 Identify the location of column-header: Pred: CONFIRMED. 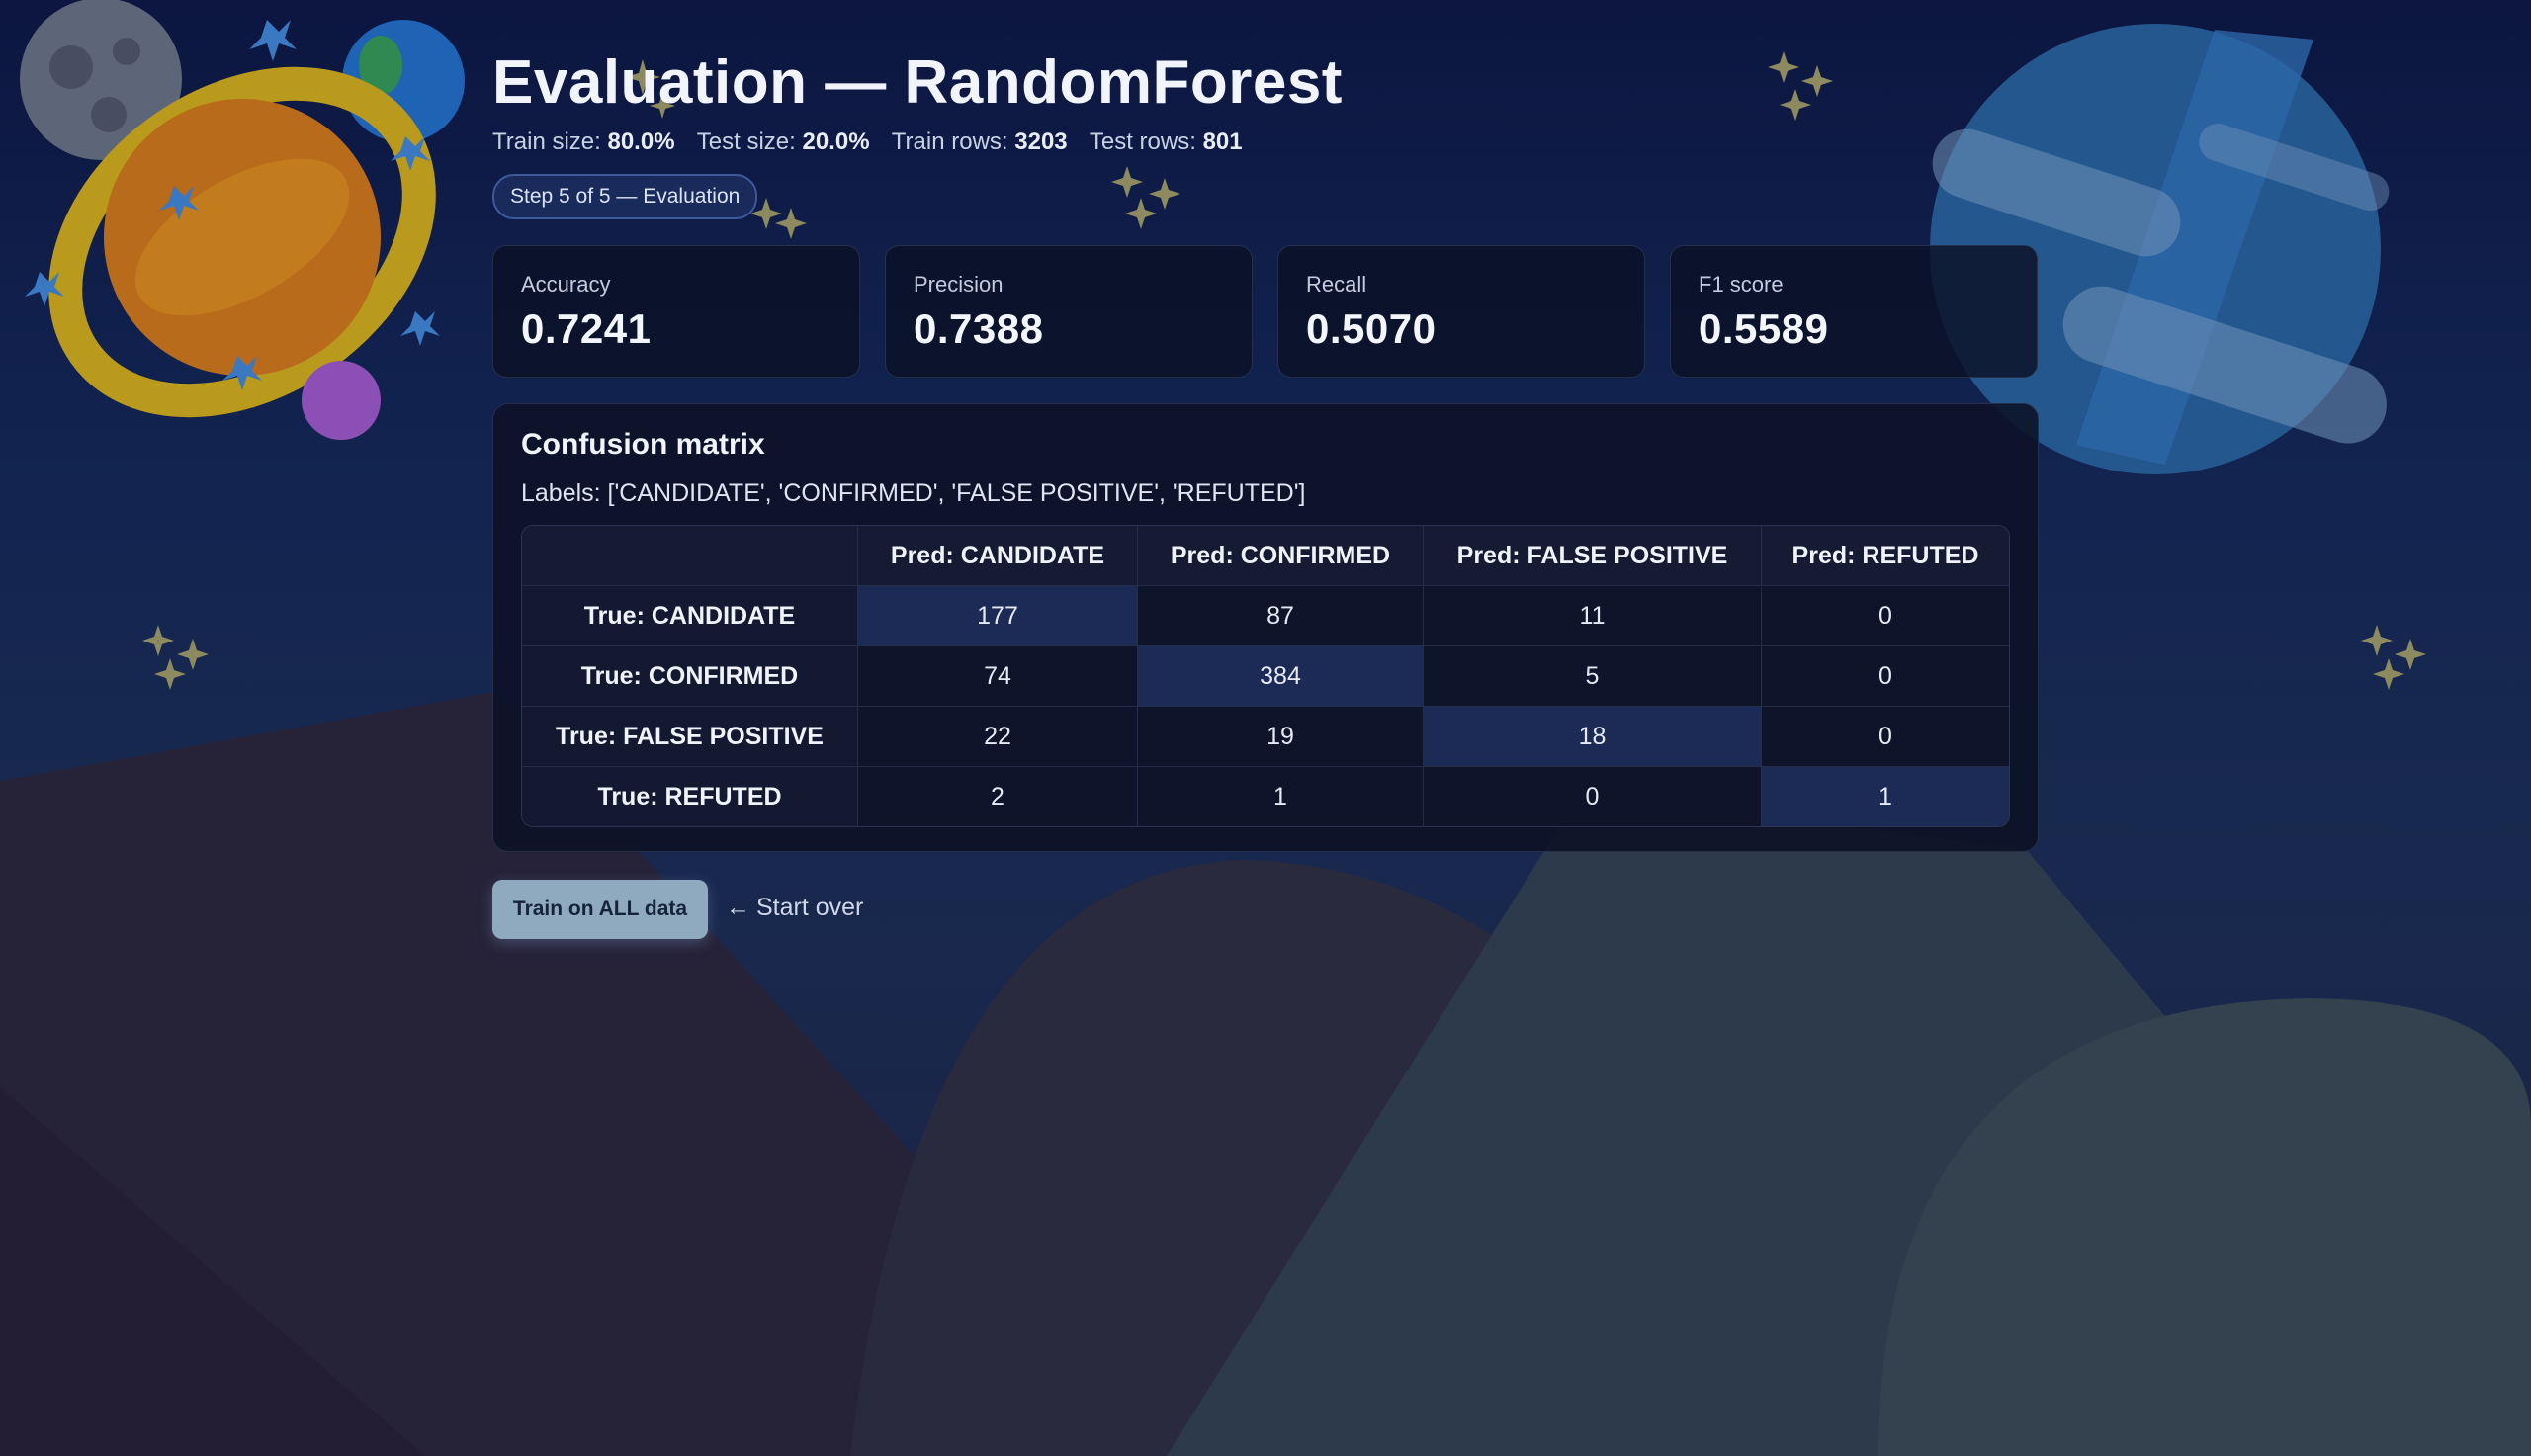
(1281, 556).